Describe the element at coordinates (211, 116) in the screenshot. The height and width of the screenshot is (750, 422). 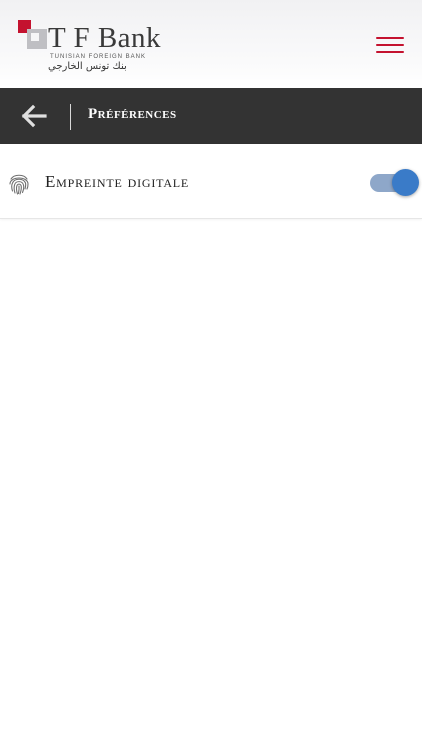
I see `title-bar: Préférences` at that location.